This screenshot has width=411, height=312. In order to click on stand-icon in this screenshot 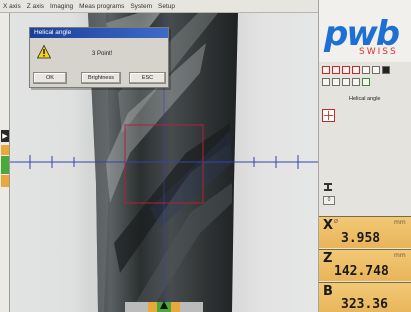, I will do `click(328, 187)`.